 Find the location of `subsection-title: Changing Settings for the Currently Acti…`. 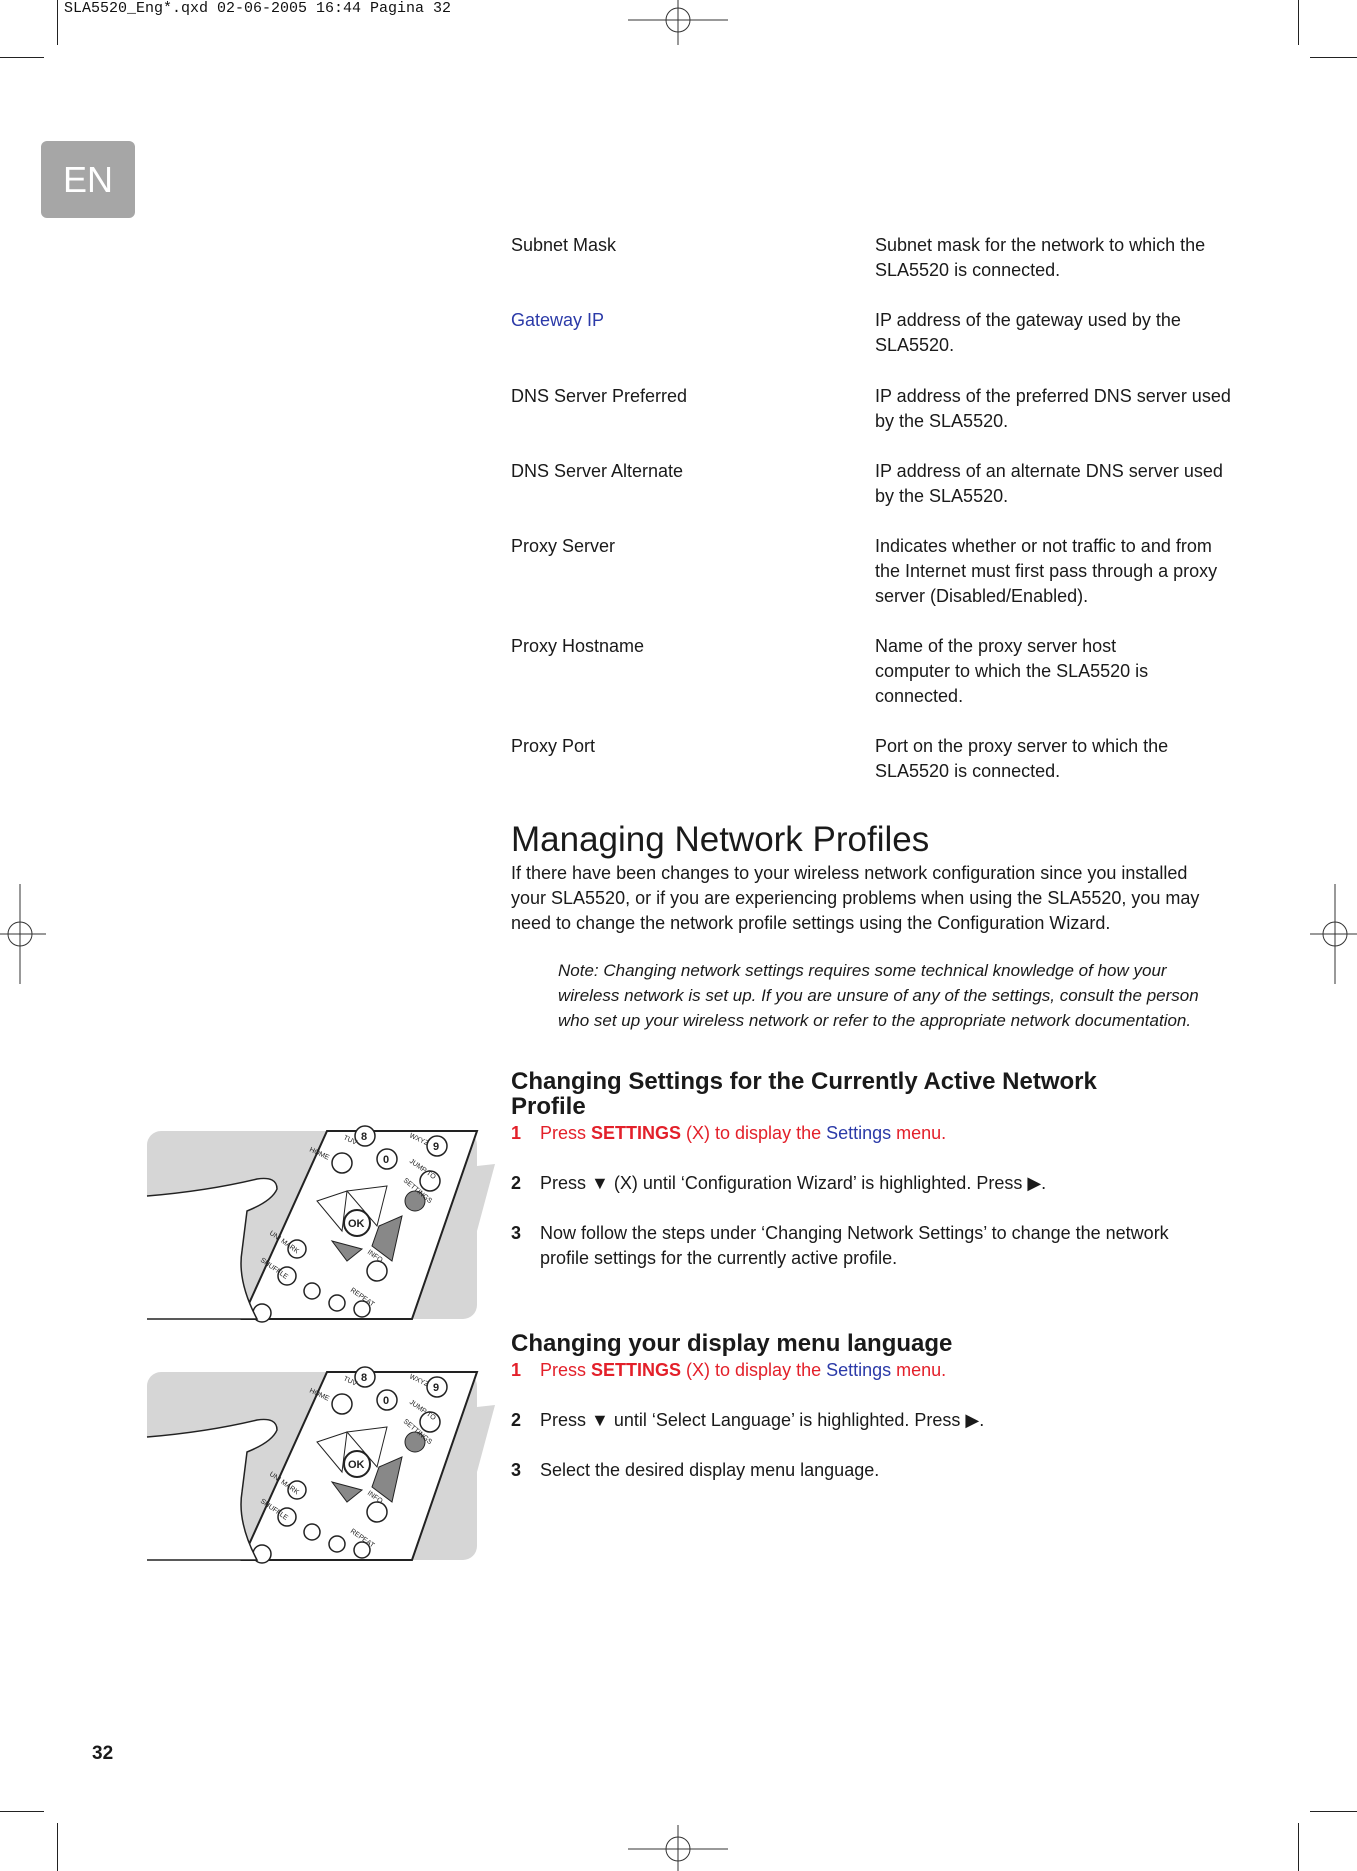

subsection-title: Changing Settings for the Currently Acti… is located at coordinates (804, 1094).